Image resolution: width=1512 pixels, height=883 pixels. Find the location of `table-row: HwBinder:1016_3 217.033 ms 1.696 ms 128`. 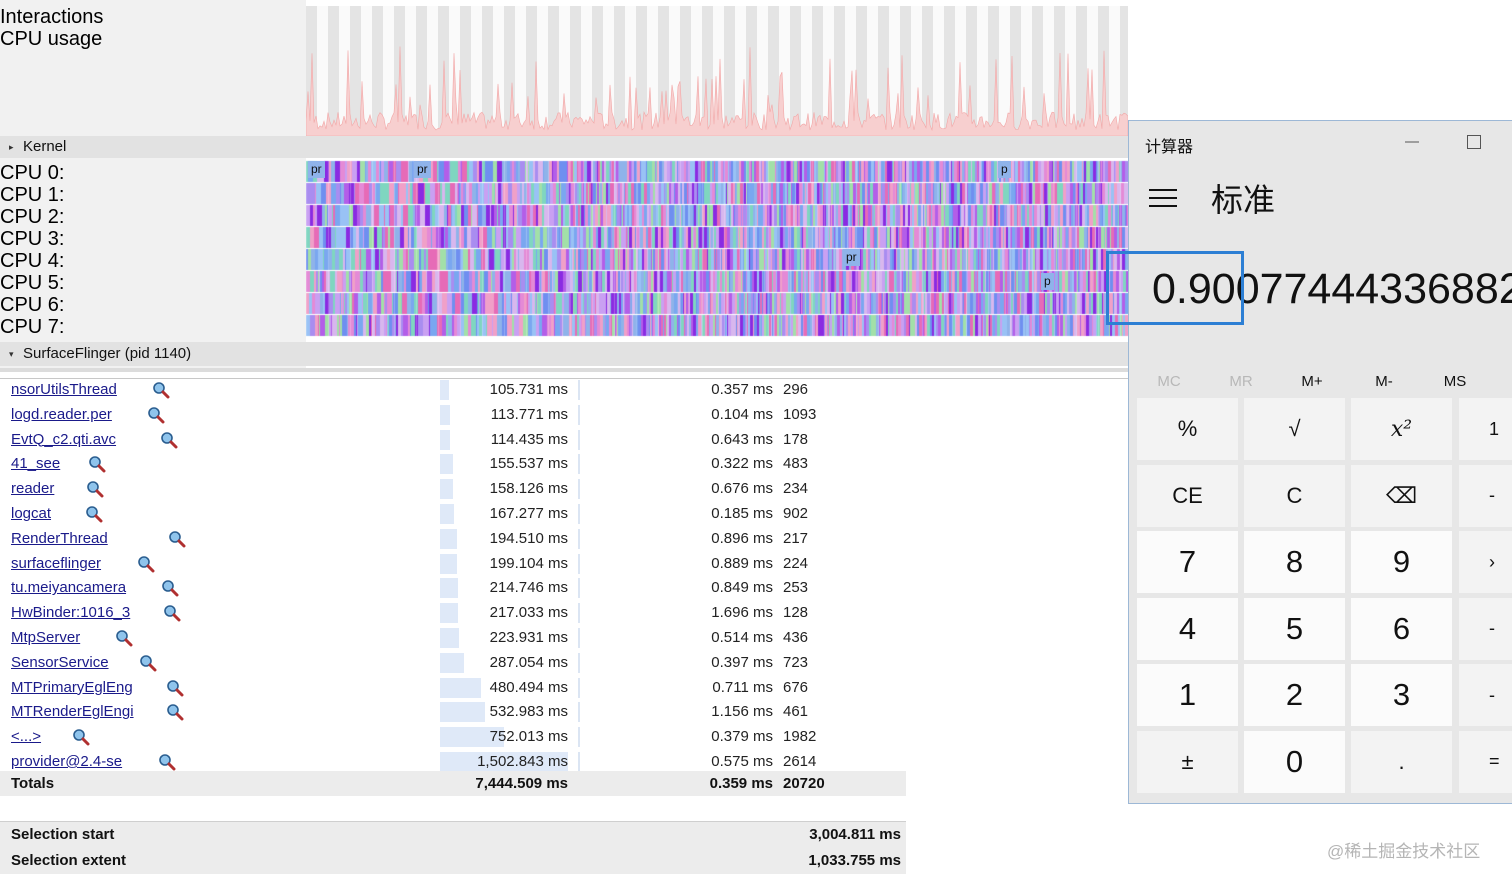

table-row: HwBinder:1016_3 217.033 ms 1.696 ms 128 is located at coordinates (453, 613).